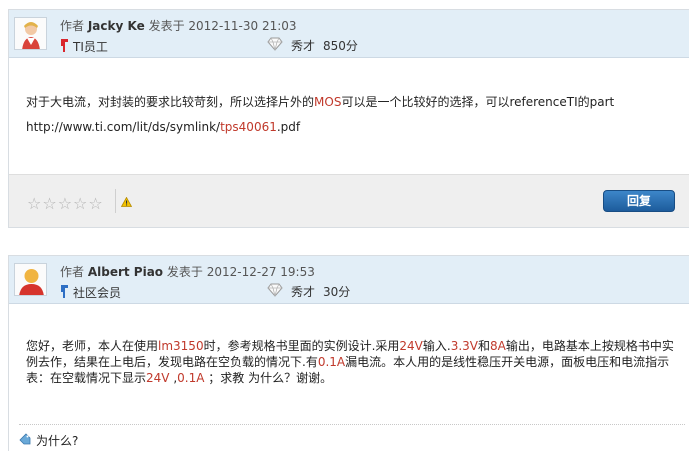  Describe the element at coordinates (248, 127) in the screenshot. I see `link-text-highlight: tps40061` at that location.